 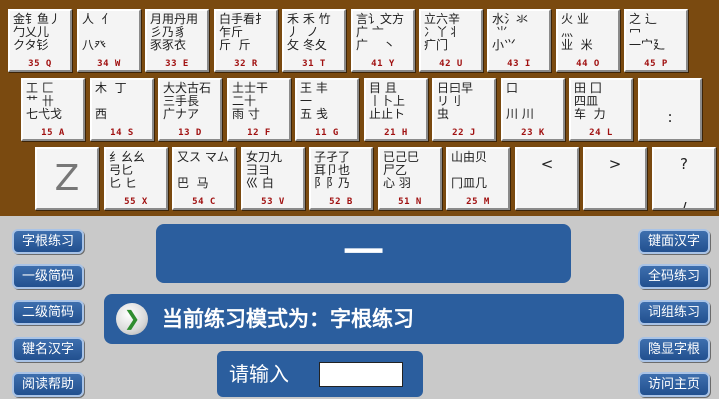 I want to click on key-roots: 禾 禾 竹 丿 ノ 攵 冬夂, so click(x=309, y=32).